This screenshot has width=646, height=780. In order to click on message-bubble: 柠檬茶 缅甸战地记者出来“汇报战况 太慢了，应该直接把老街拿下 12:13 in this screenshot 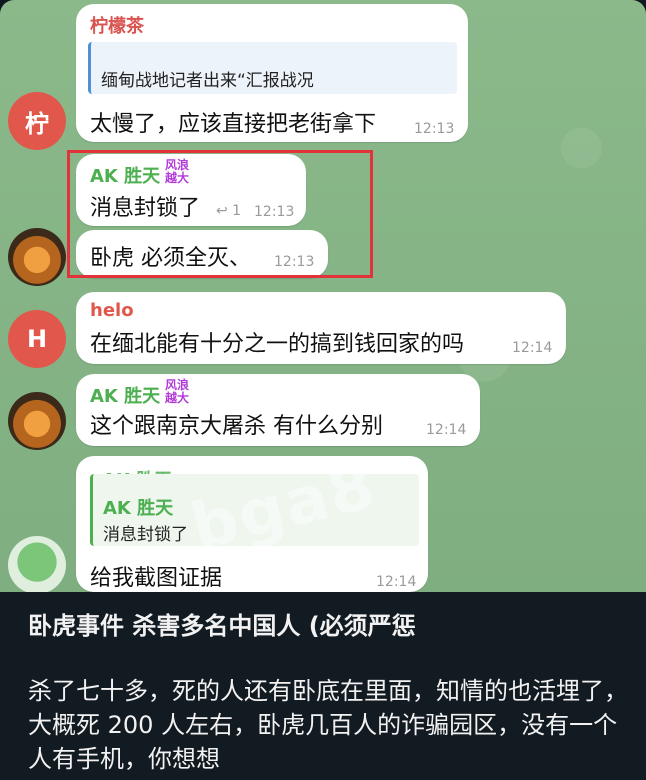, I will do `click(272, 73)`.